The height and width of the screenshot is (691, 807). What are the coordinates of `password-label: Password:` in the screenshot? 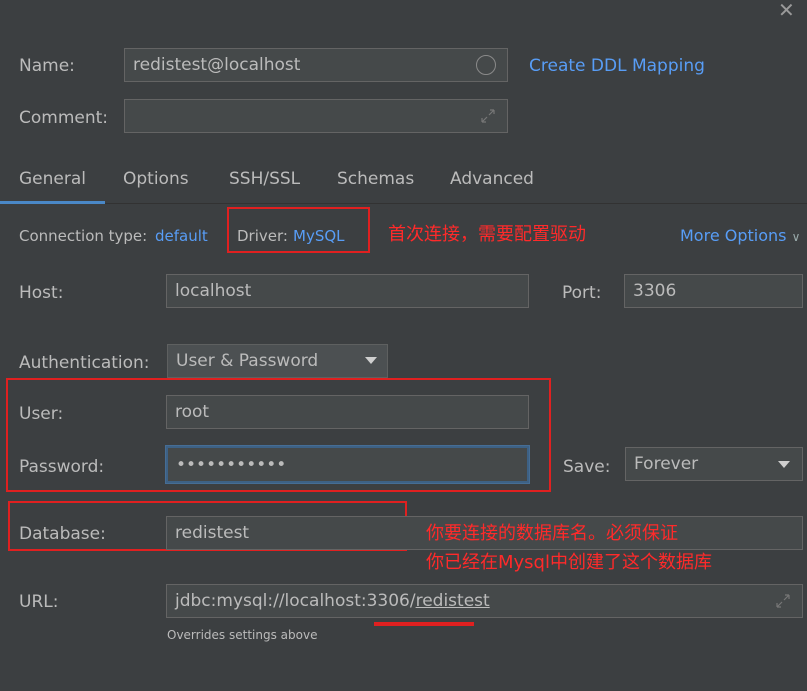 It's located at (62, 467).